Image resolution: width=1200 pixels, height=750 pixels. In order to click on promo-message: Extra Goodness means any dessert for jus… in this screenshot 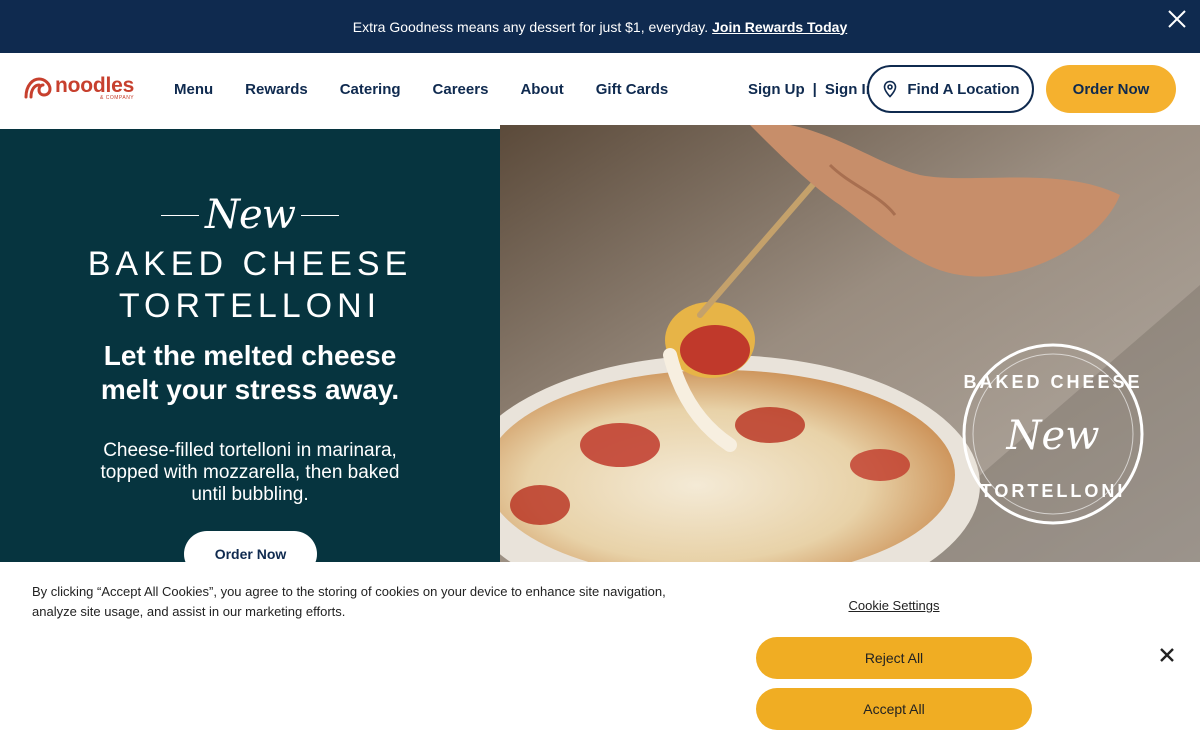, I will do `click(530, 26)`.